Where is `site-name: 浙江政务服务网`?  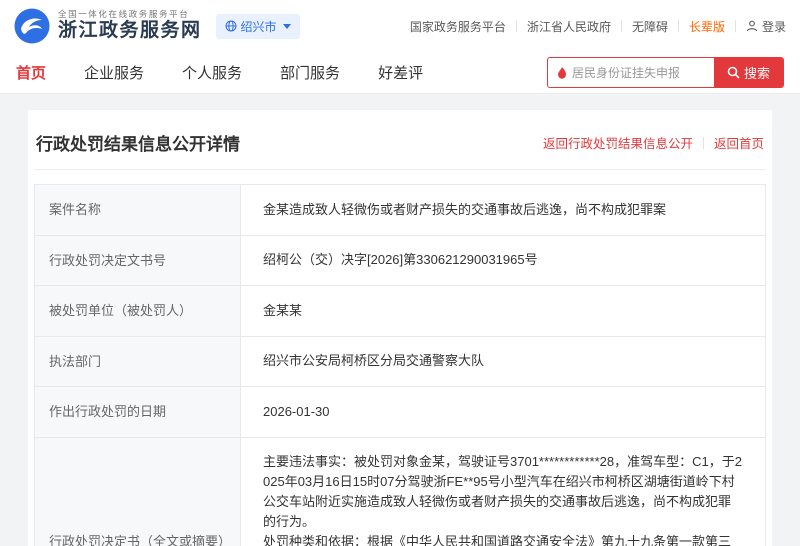 site-name: 浙江政务服务网 is located at coordinates (130, 31).